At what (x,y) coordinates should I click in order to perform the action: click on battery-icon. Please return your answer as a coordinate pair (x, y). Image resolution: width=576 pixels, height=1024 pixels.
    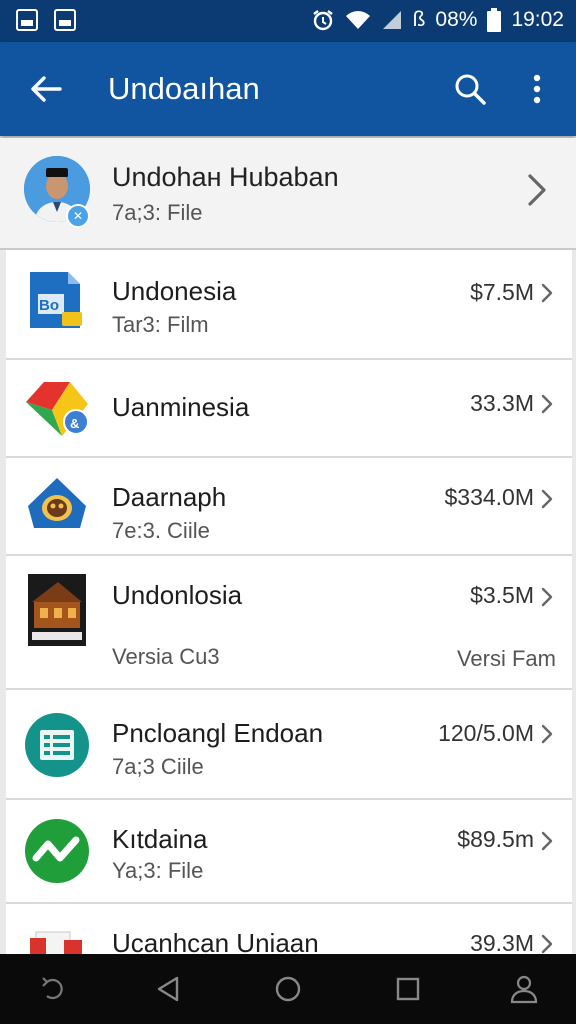
    Looking at the image, I should click on (494, 20).